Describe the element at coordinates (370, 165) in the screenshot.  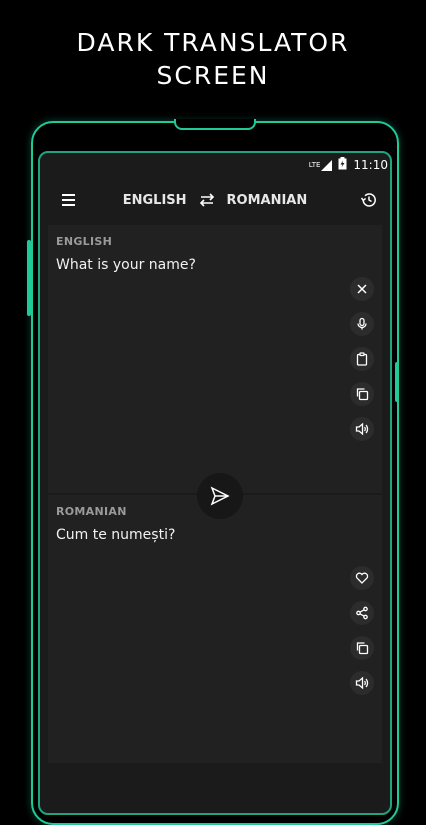
I see `status-time: 11:10` at that location.